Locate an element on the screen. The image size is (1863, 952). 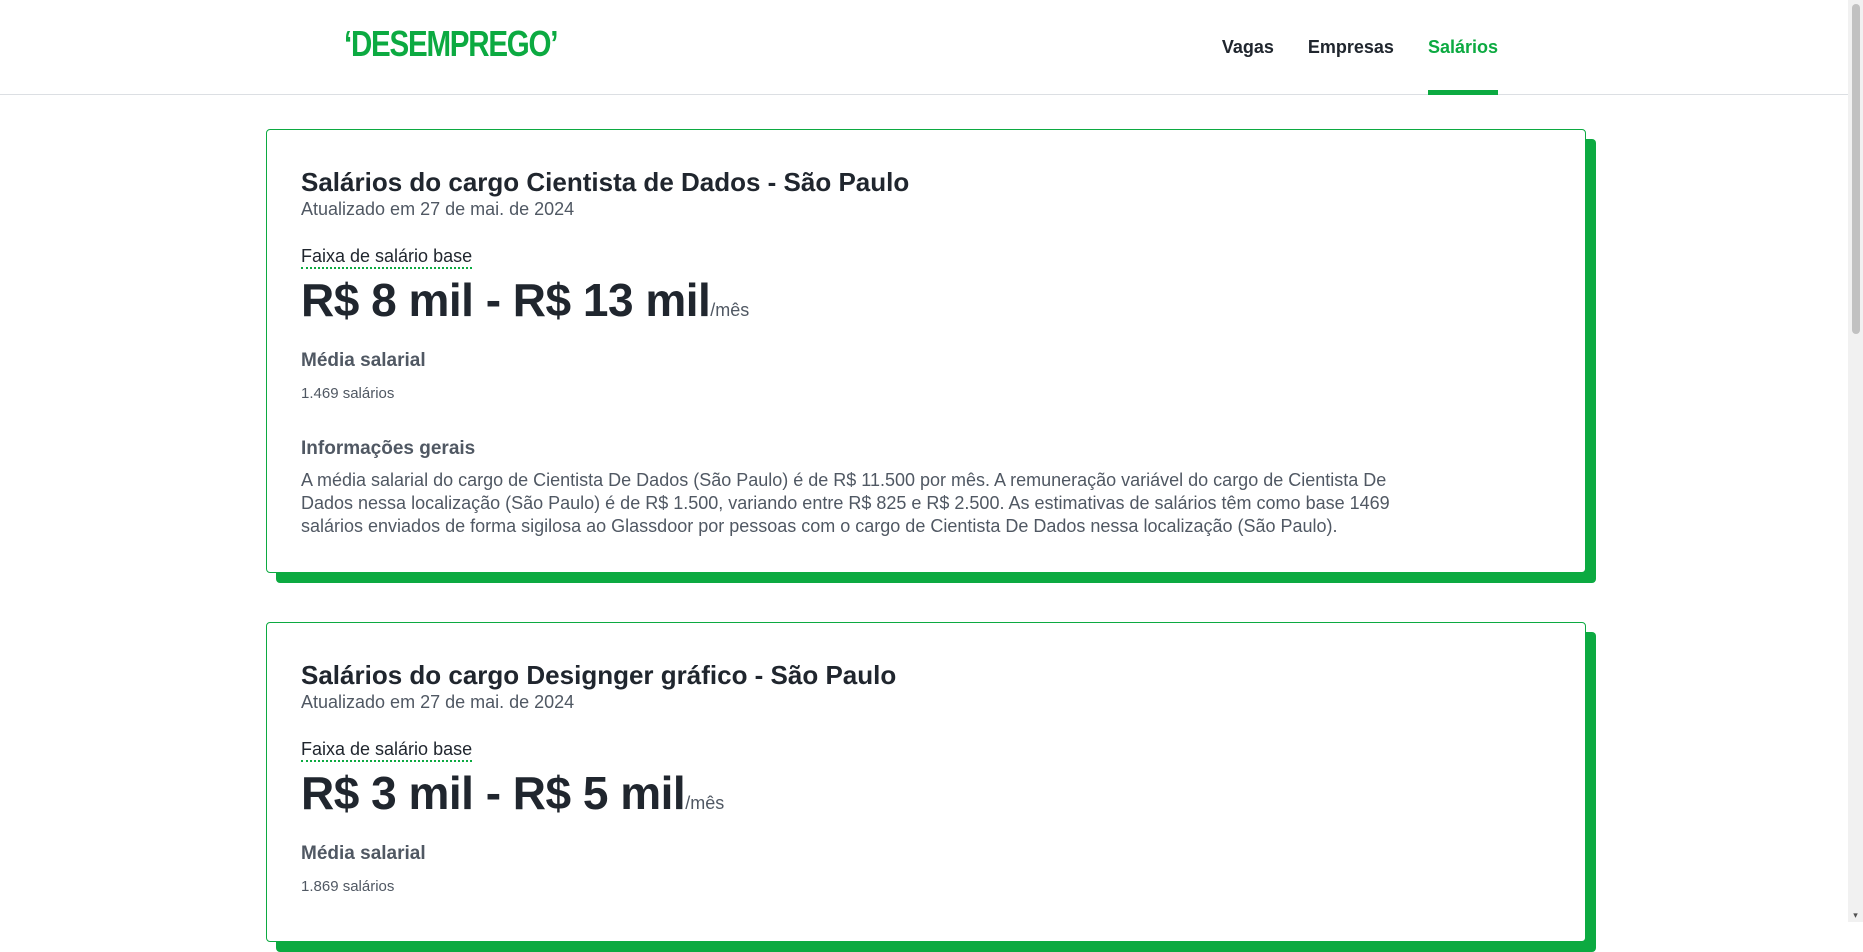
nav-item-salarios: Salários is located at coordinates (1463, 47).